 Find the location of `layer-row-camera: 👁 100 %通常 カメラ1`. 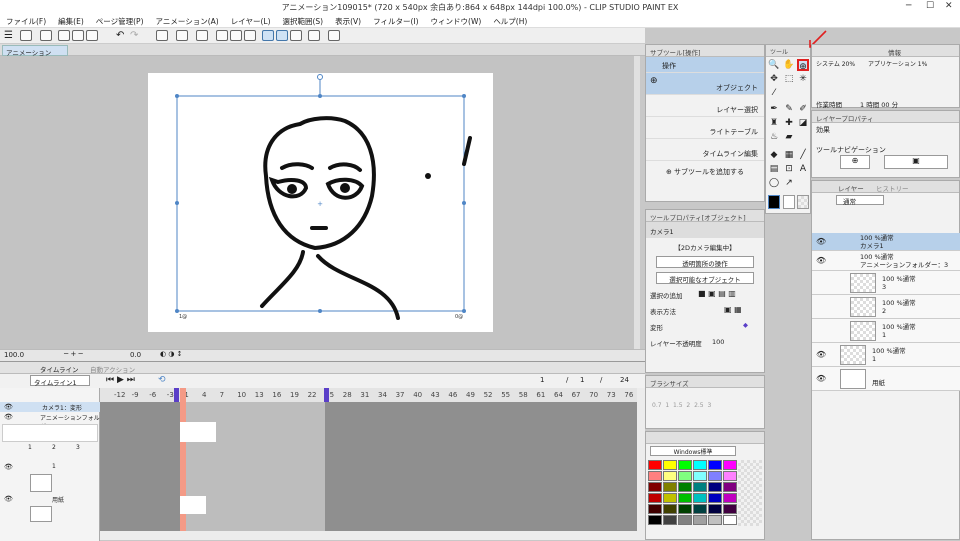

layer-row-camera: 👁 100 %通常 カメラ1 is located at coordinates (886, 242).